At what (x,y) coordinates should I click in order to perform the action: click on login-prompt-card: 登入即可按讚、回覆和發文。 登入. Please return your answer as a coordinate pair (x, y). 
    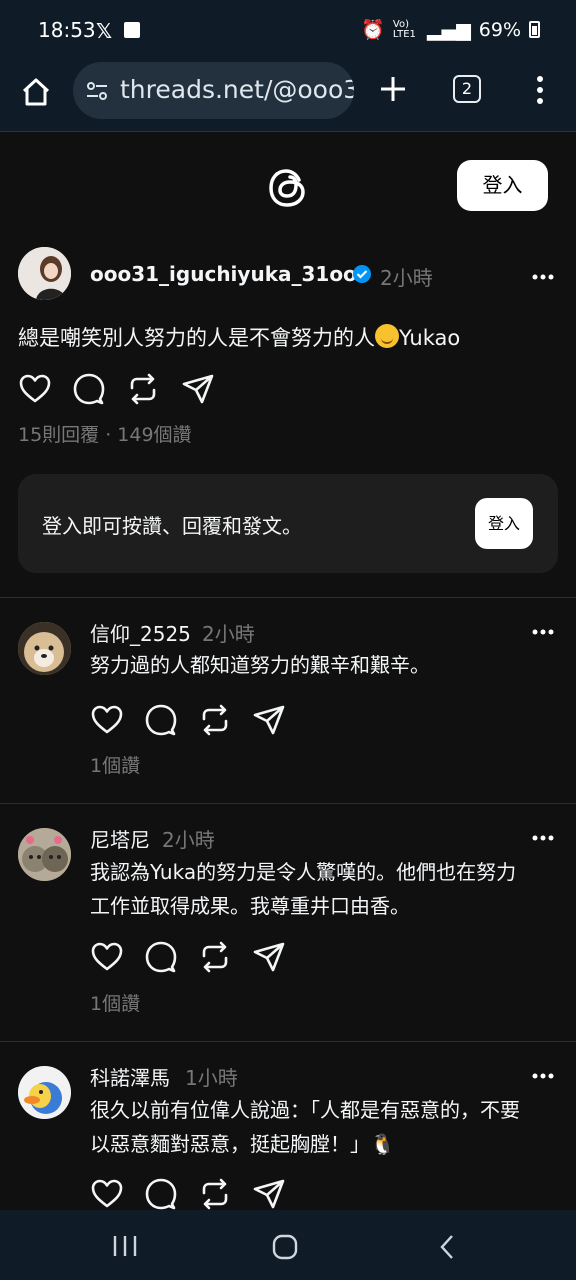
    Looking at the image, I should click on (288, 523).